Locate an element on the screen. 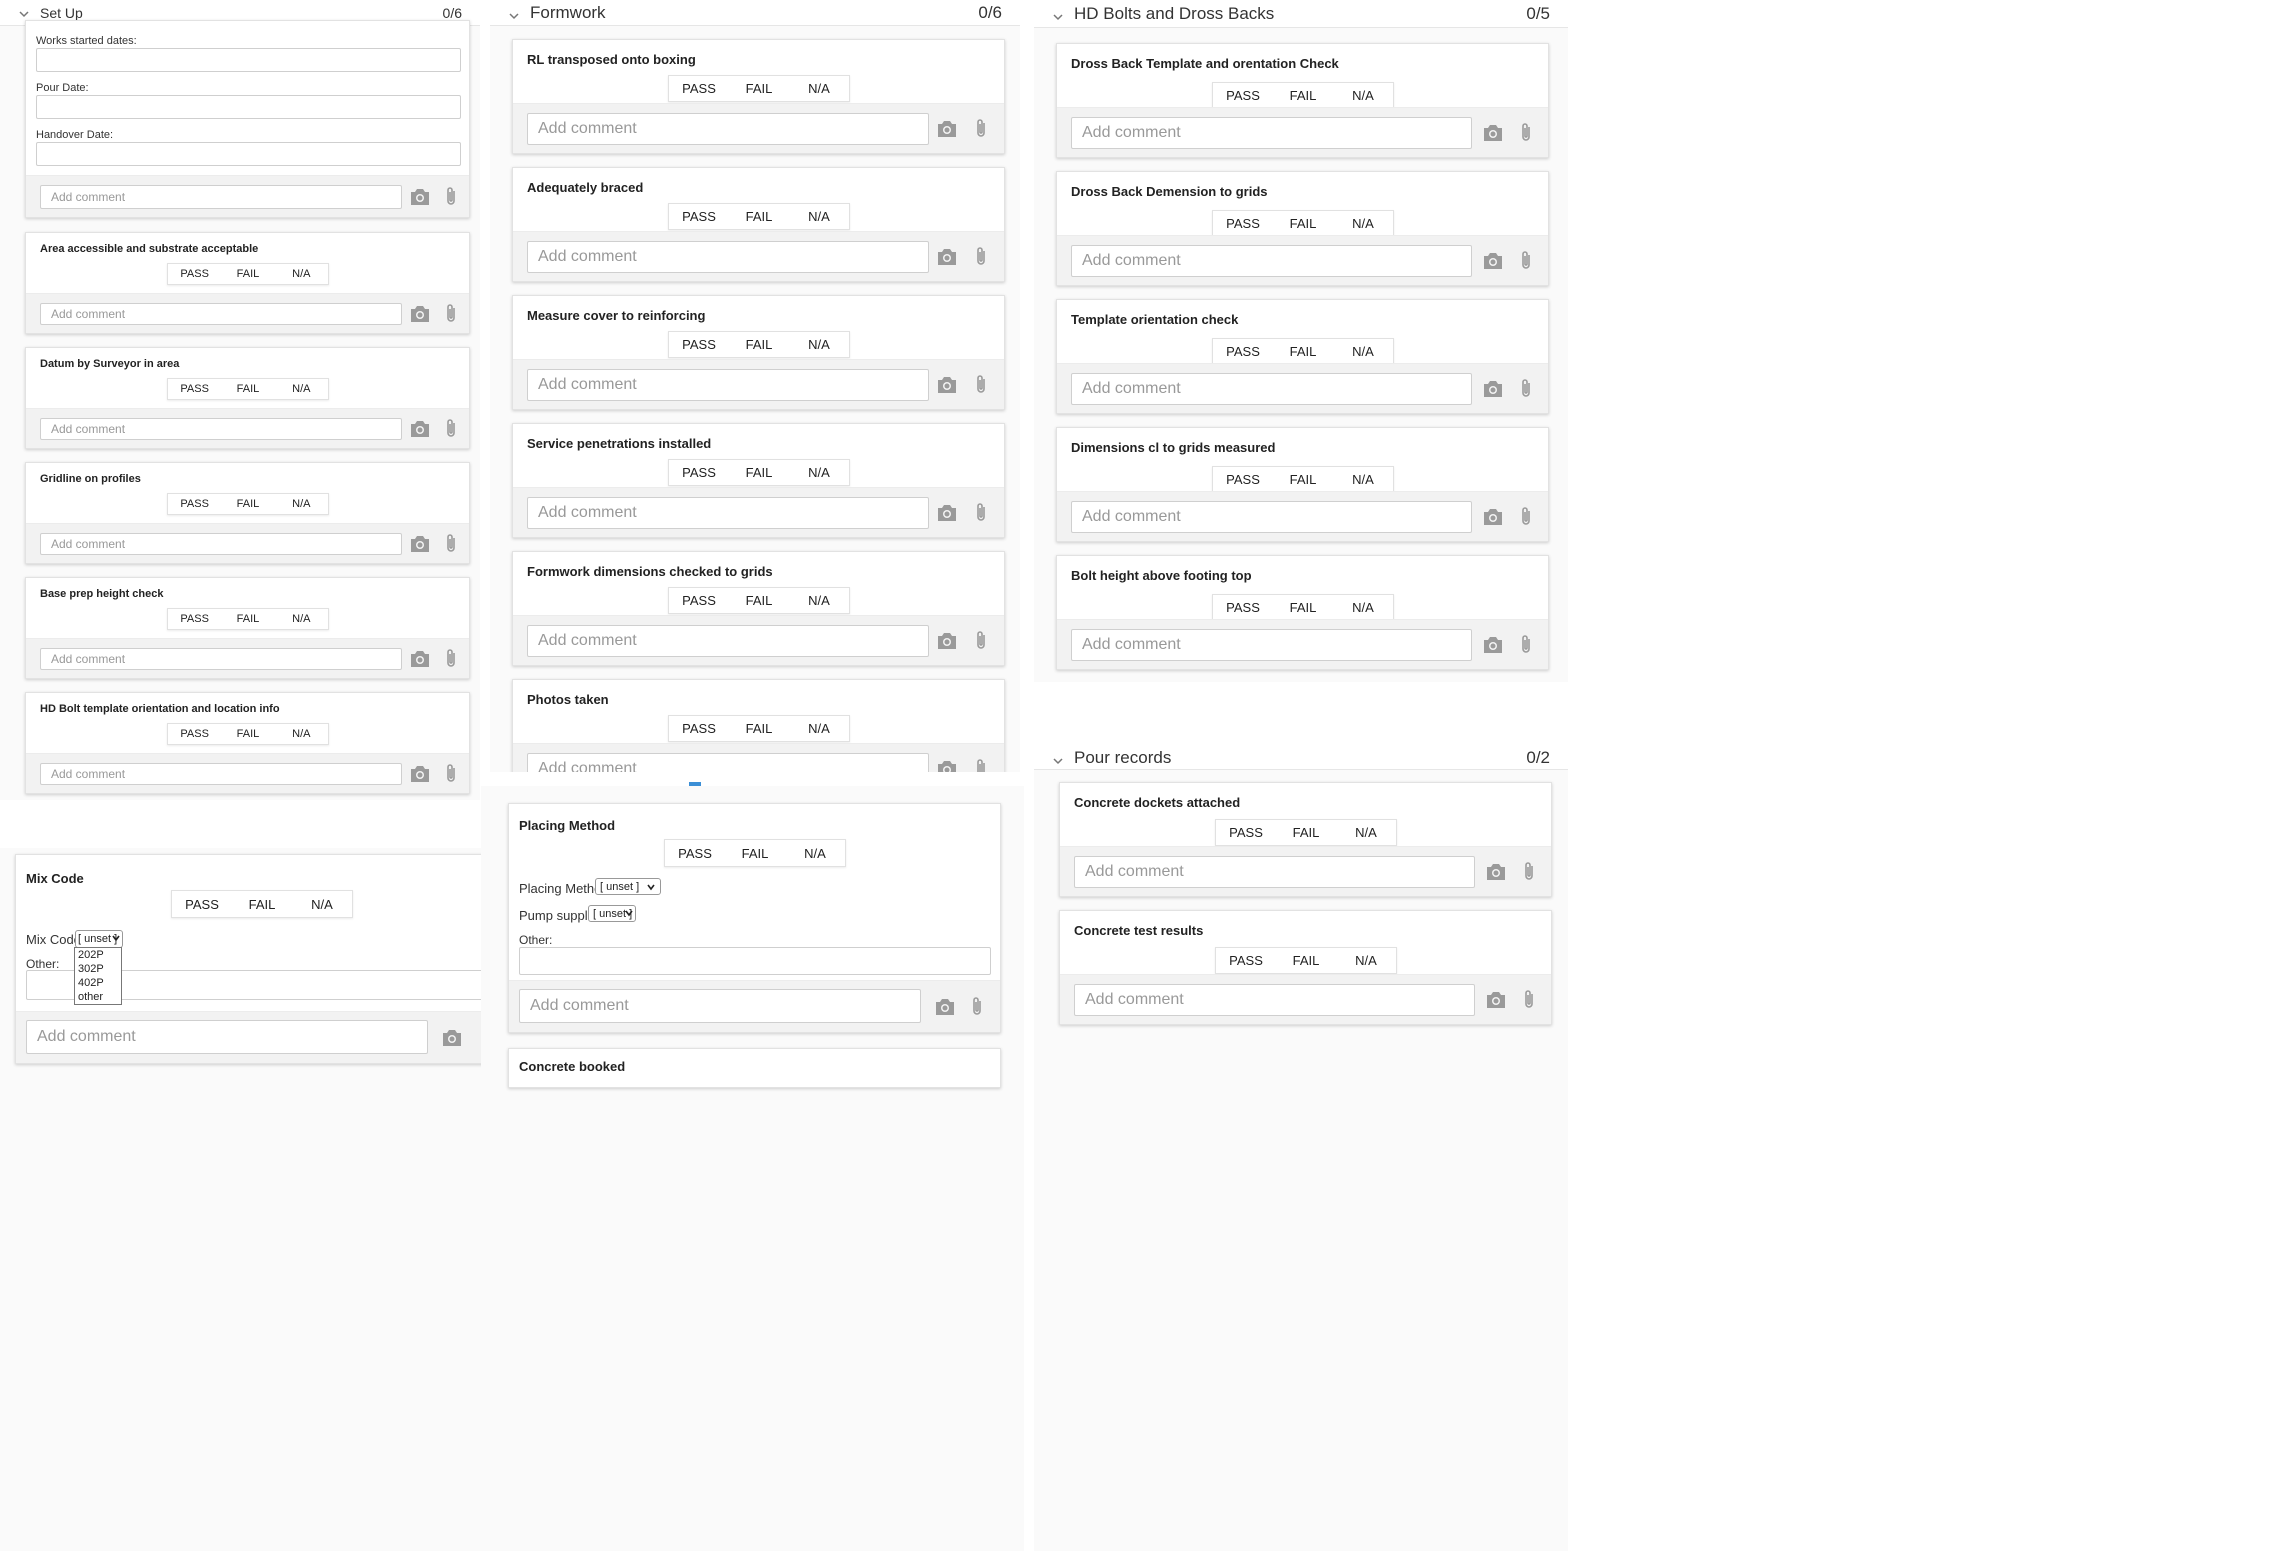 This screenshot has height=1551, width=2285. dropdown-option: 202P is located at coordinates (98, 955).